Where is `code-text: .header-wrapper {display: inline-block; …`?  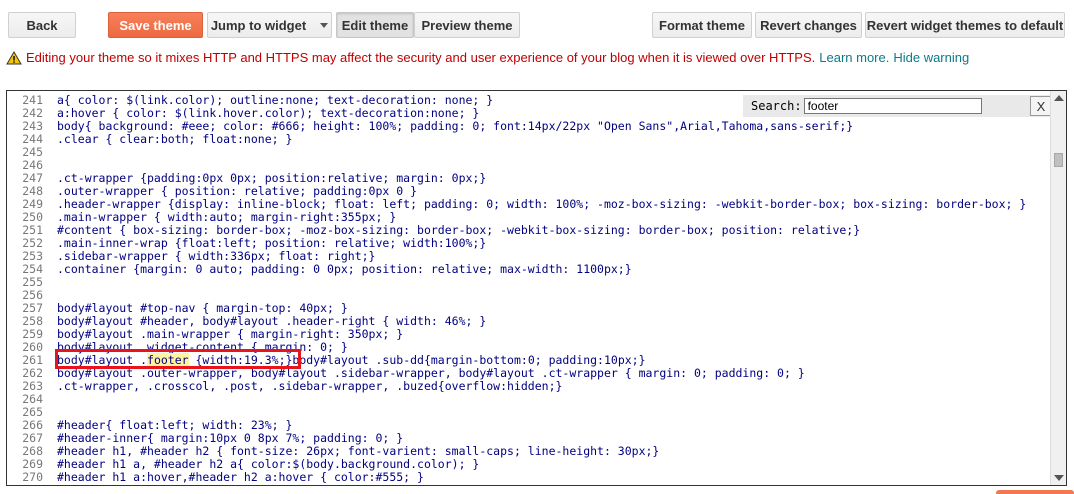 code-text: .header-wrapper {display: inline-block; … is located at coordinates (542, 204).